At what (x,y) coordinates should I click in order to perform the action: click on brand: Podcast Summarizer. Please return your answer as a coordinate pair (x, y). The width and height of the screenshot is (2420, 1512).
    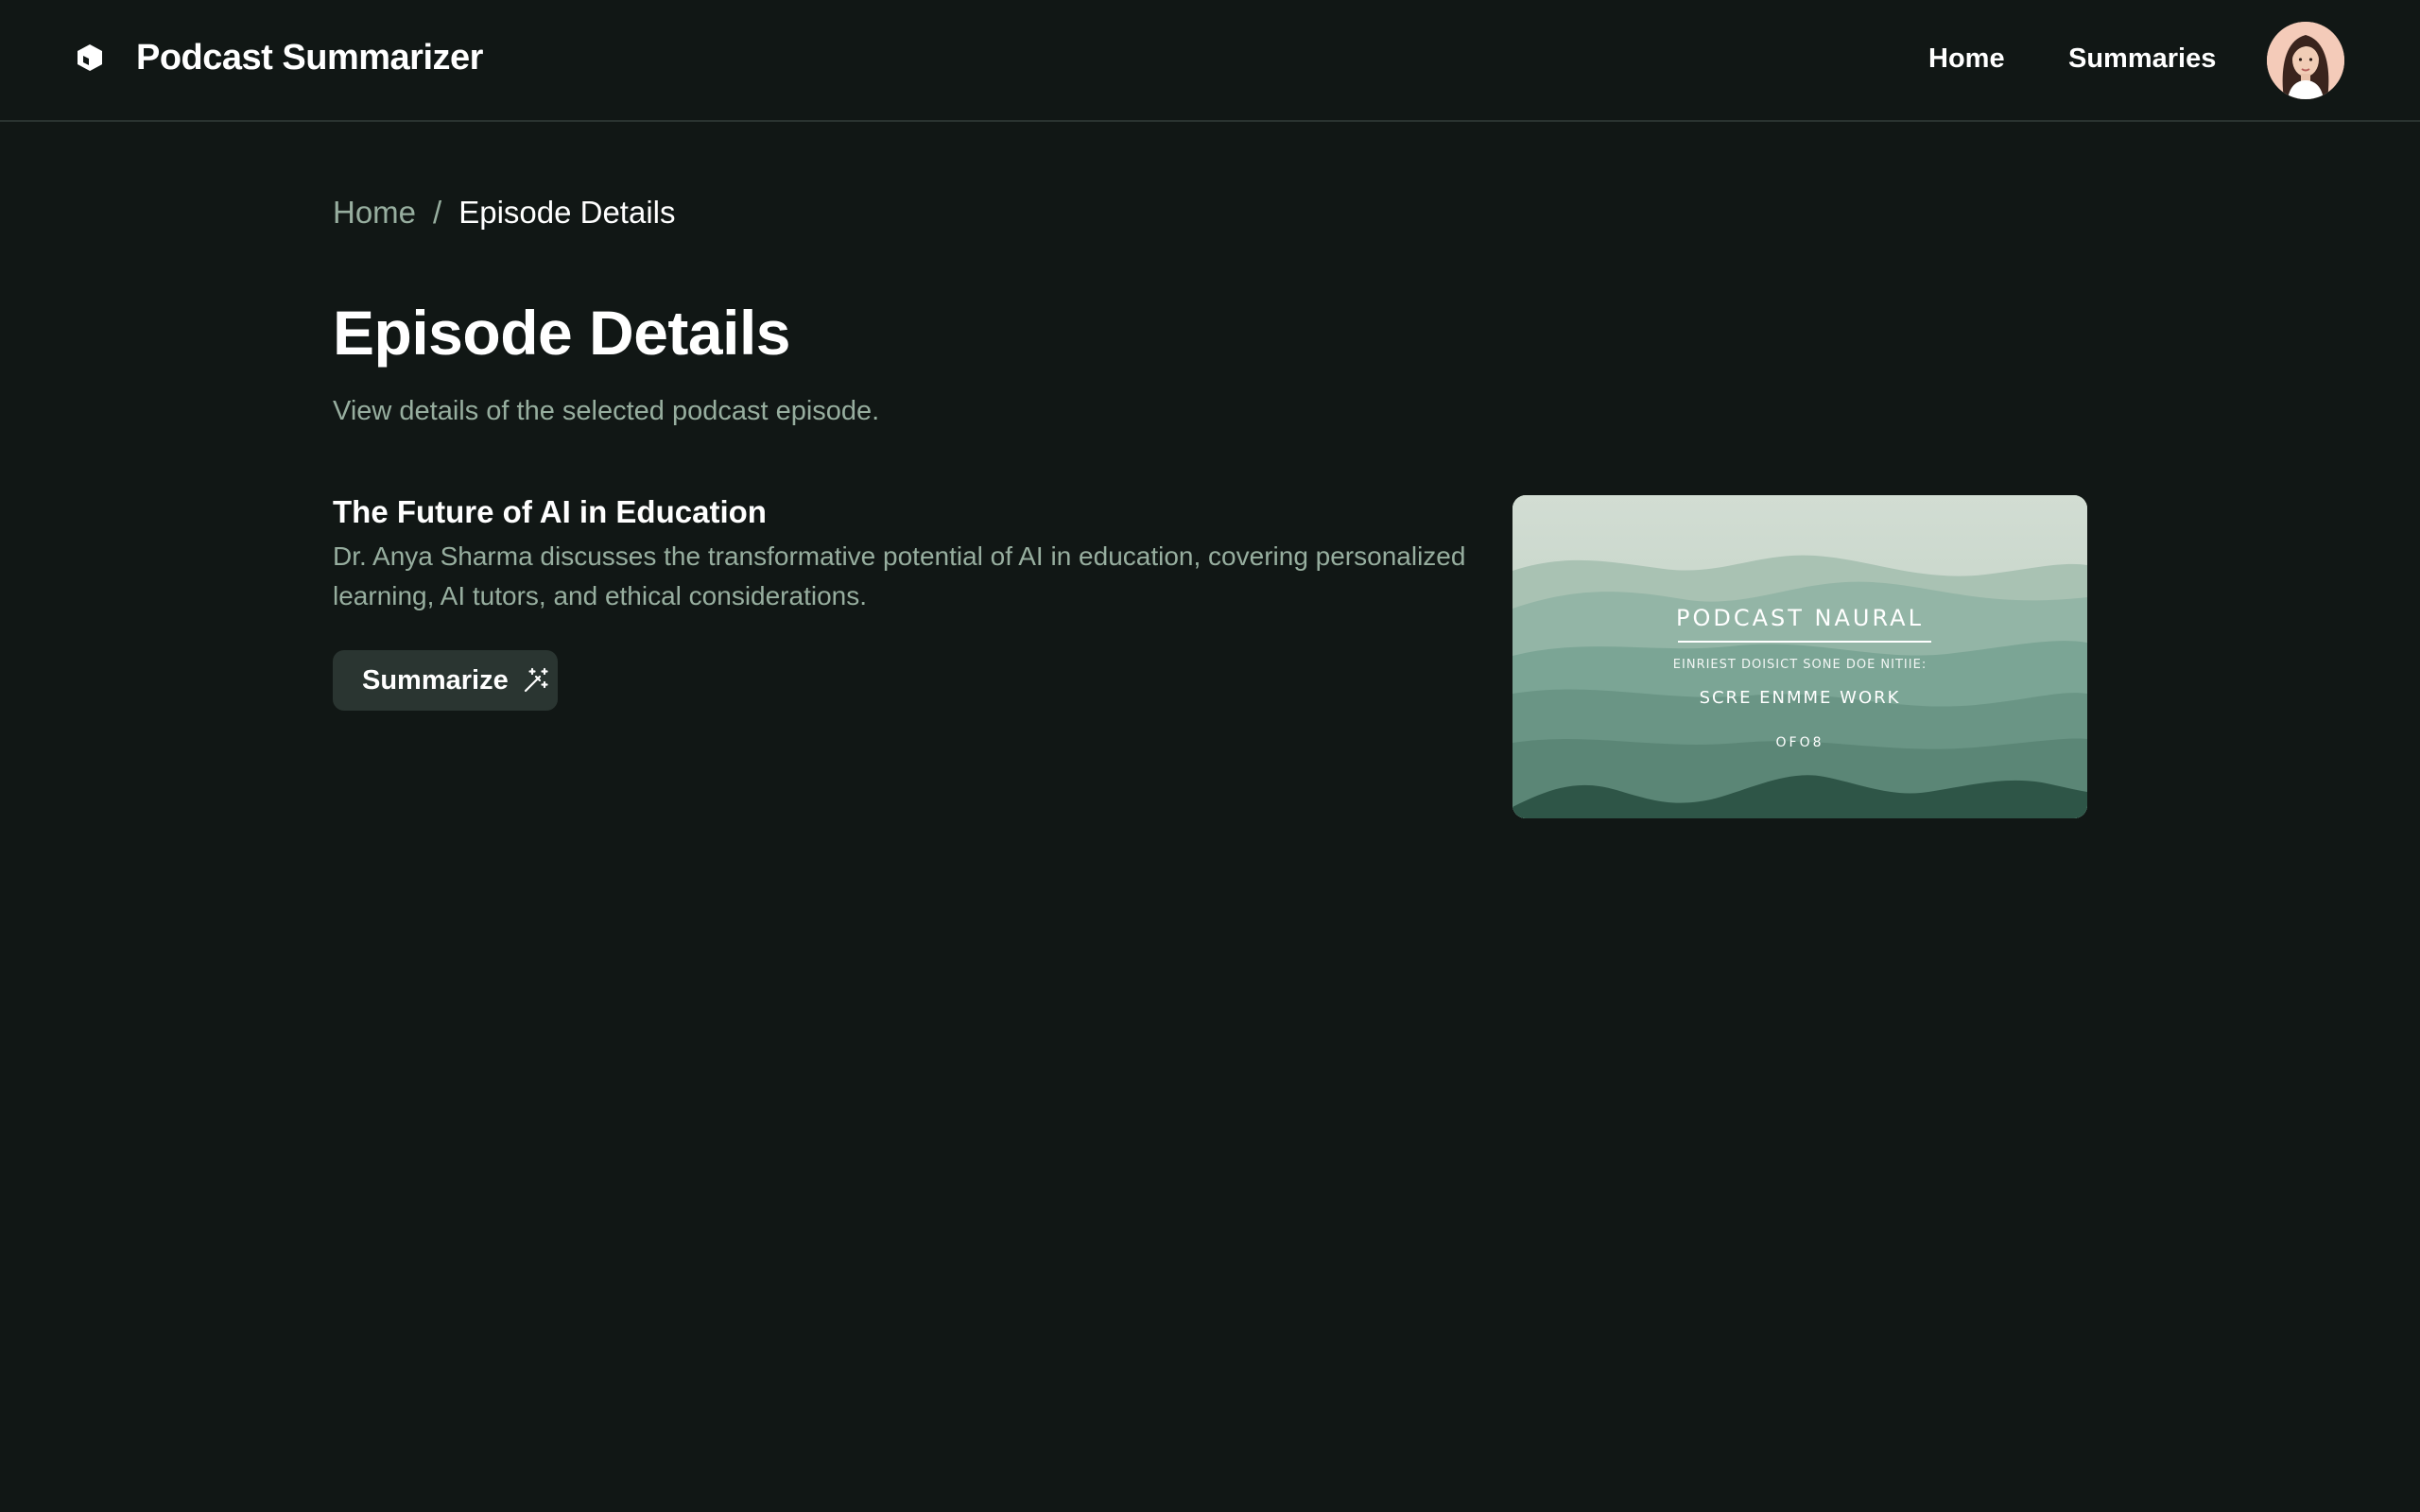
    Looking at the image, I should click on (278, 57).